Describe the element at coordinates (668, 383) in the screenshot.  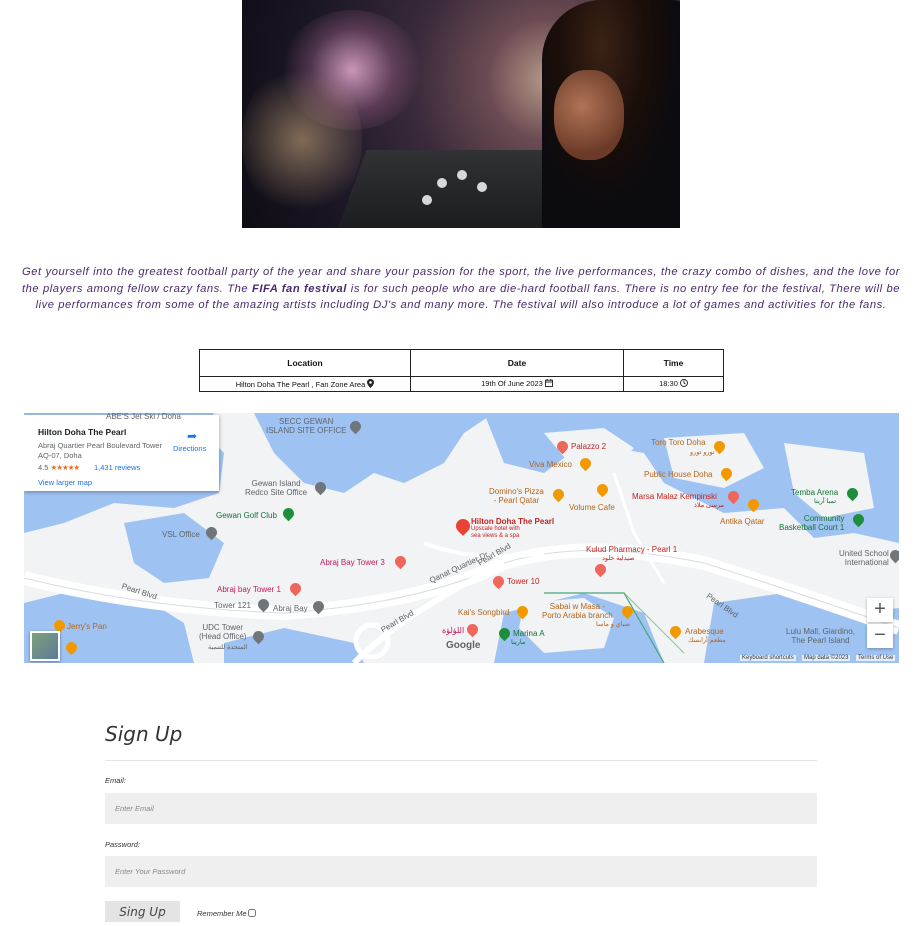
I see `time-value: 18:30` at that location.